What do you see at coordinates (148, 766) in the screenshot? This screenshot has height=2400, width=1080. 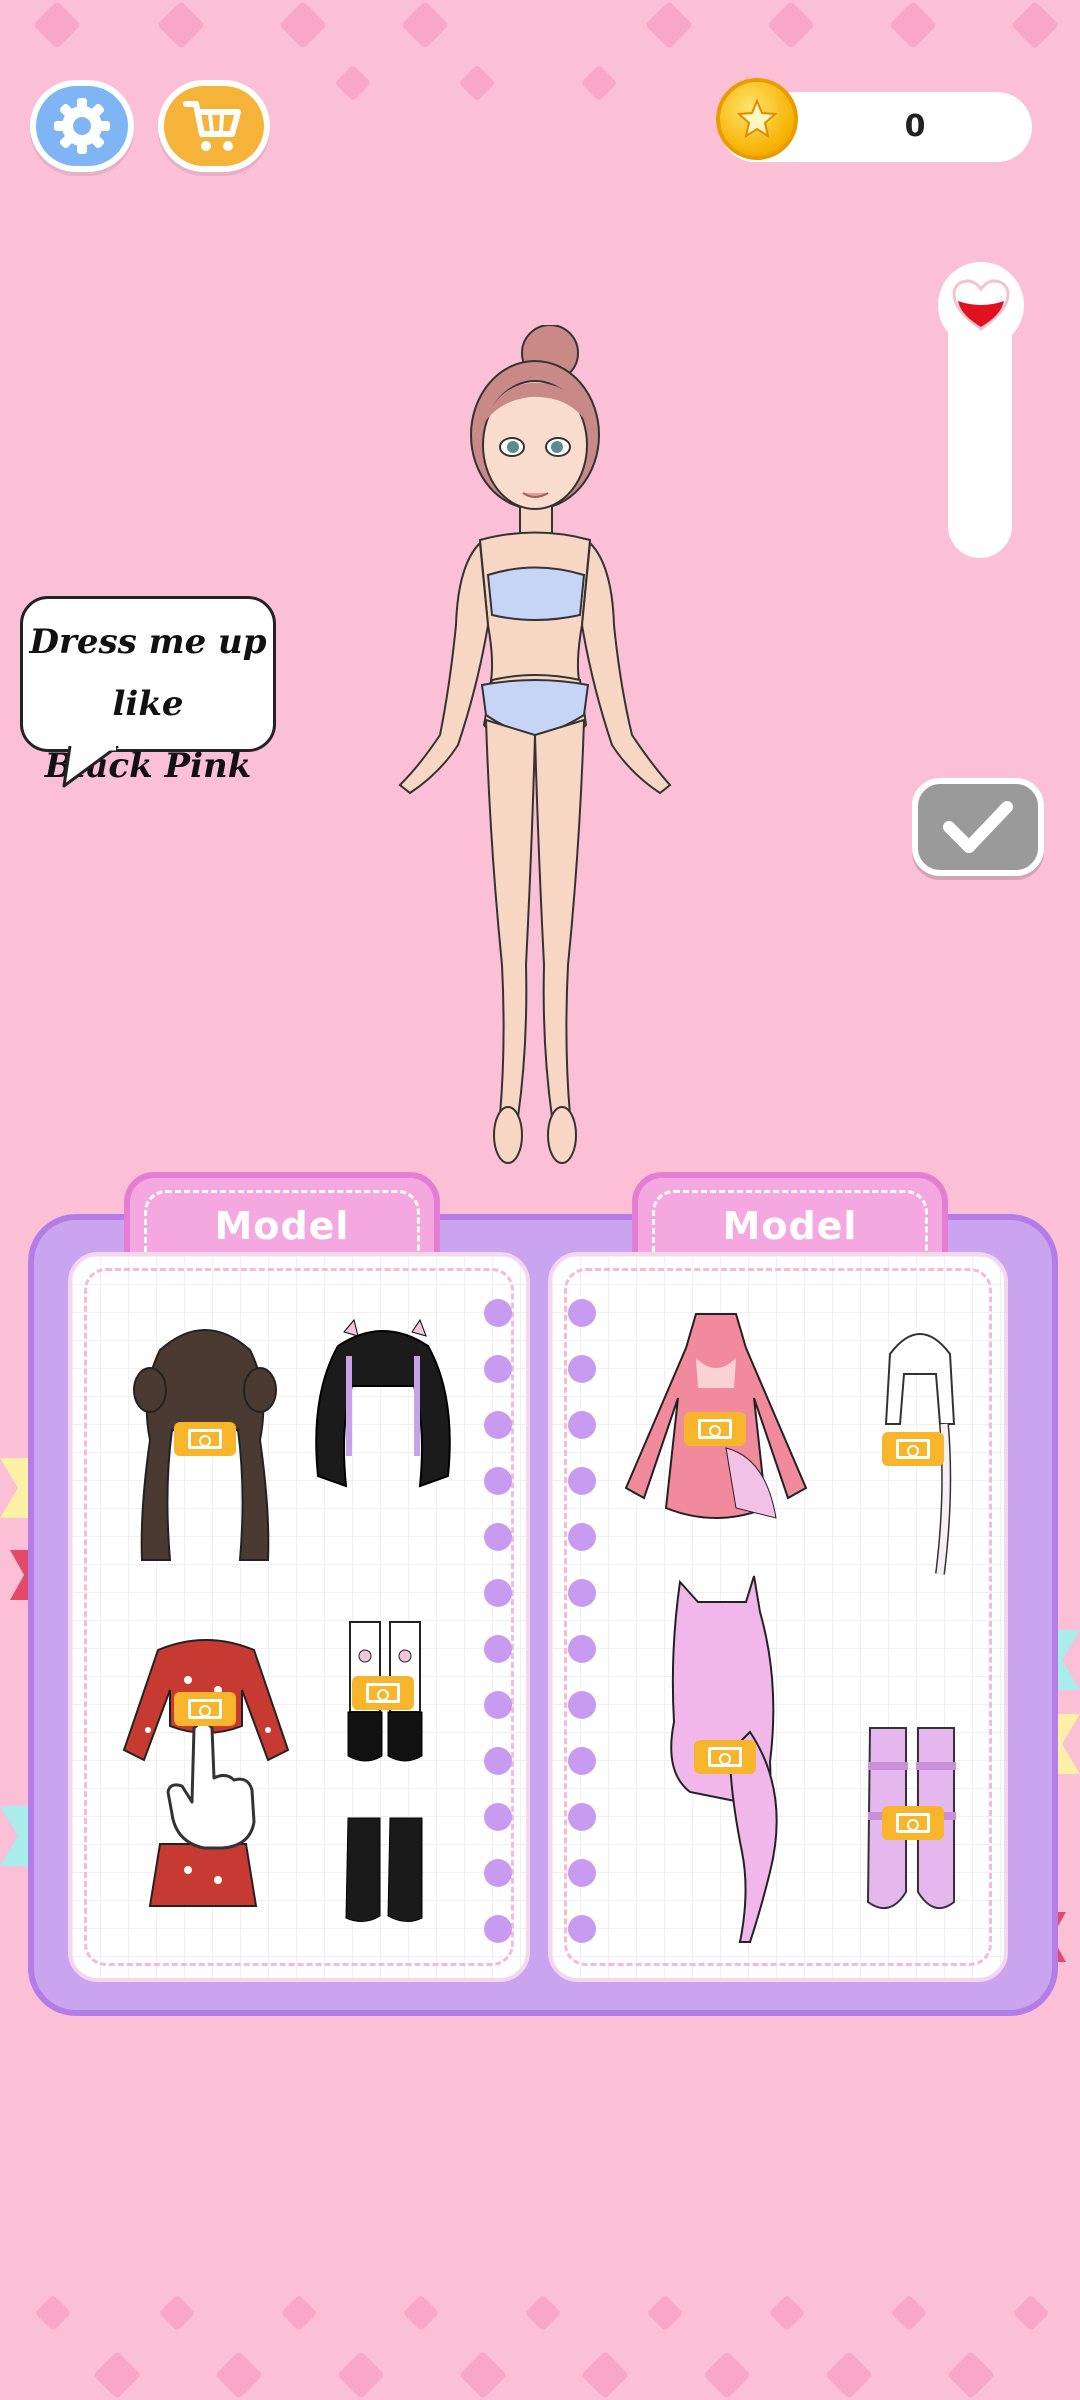 I see `speech-line-2: Black Pink` at bounding box center [148, 766].